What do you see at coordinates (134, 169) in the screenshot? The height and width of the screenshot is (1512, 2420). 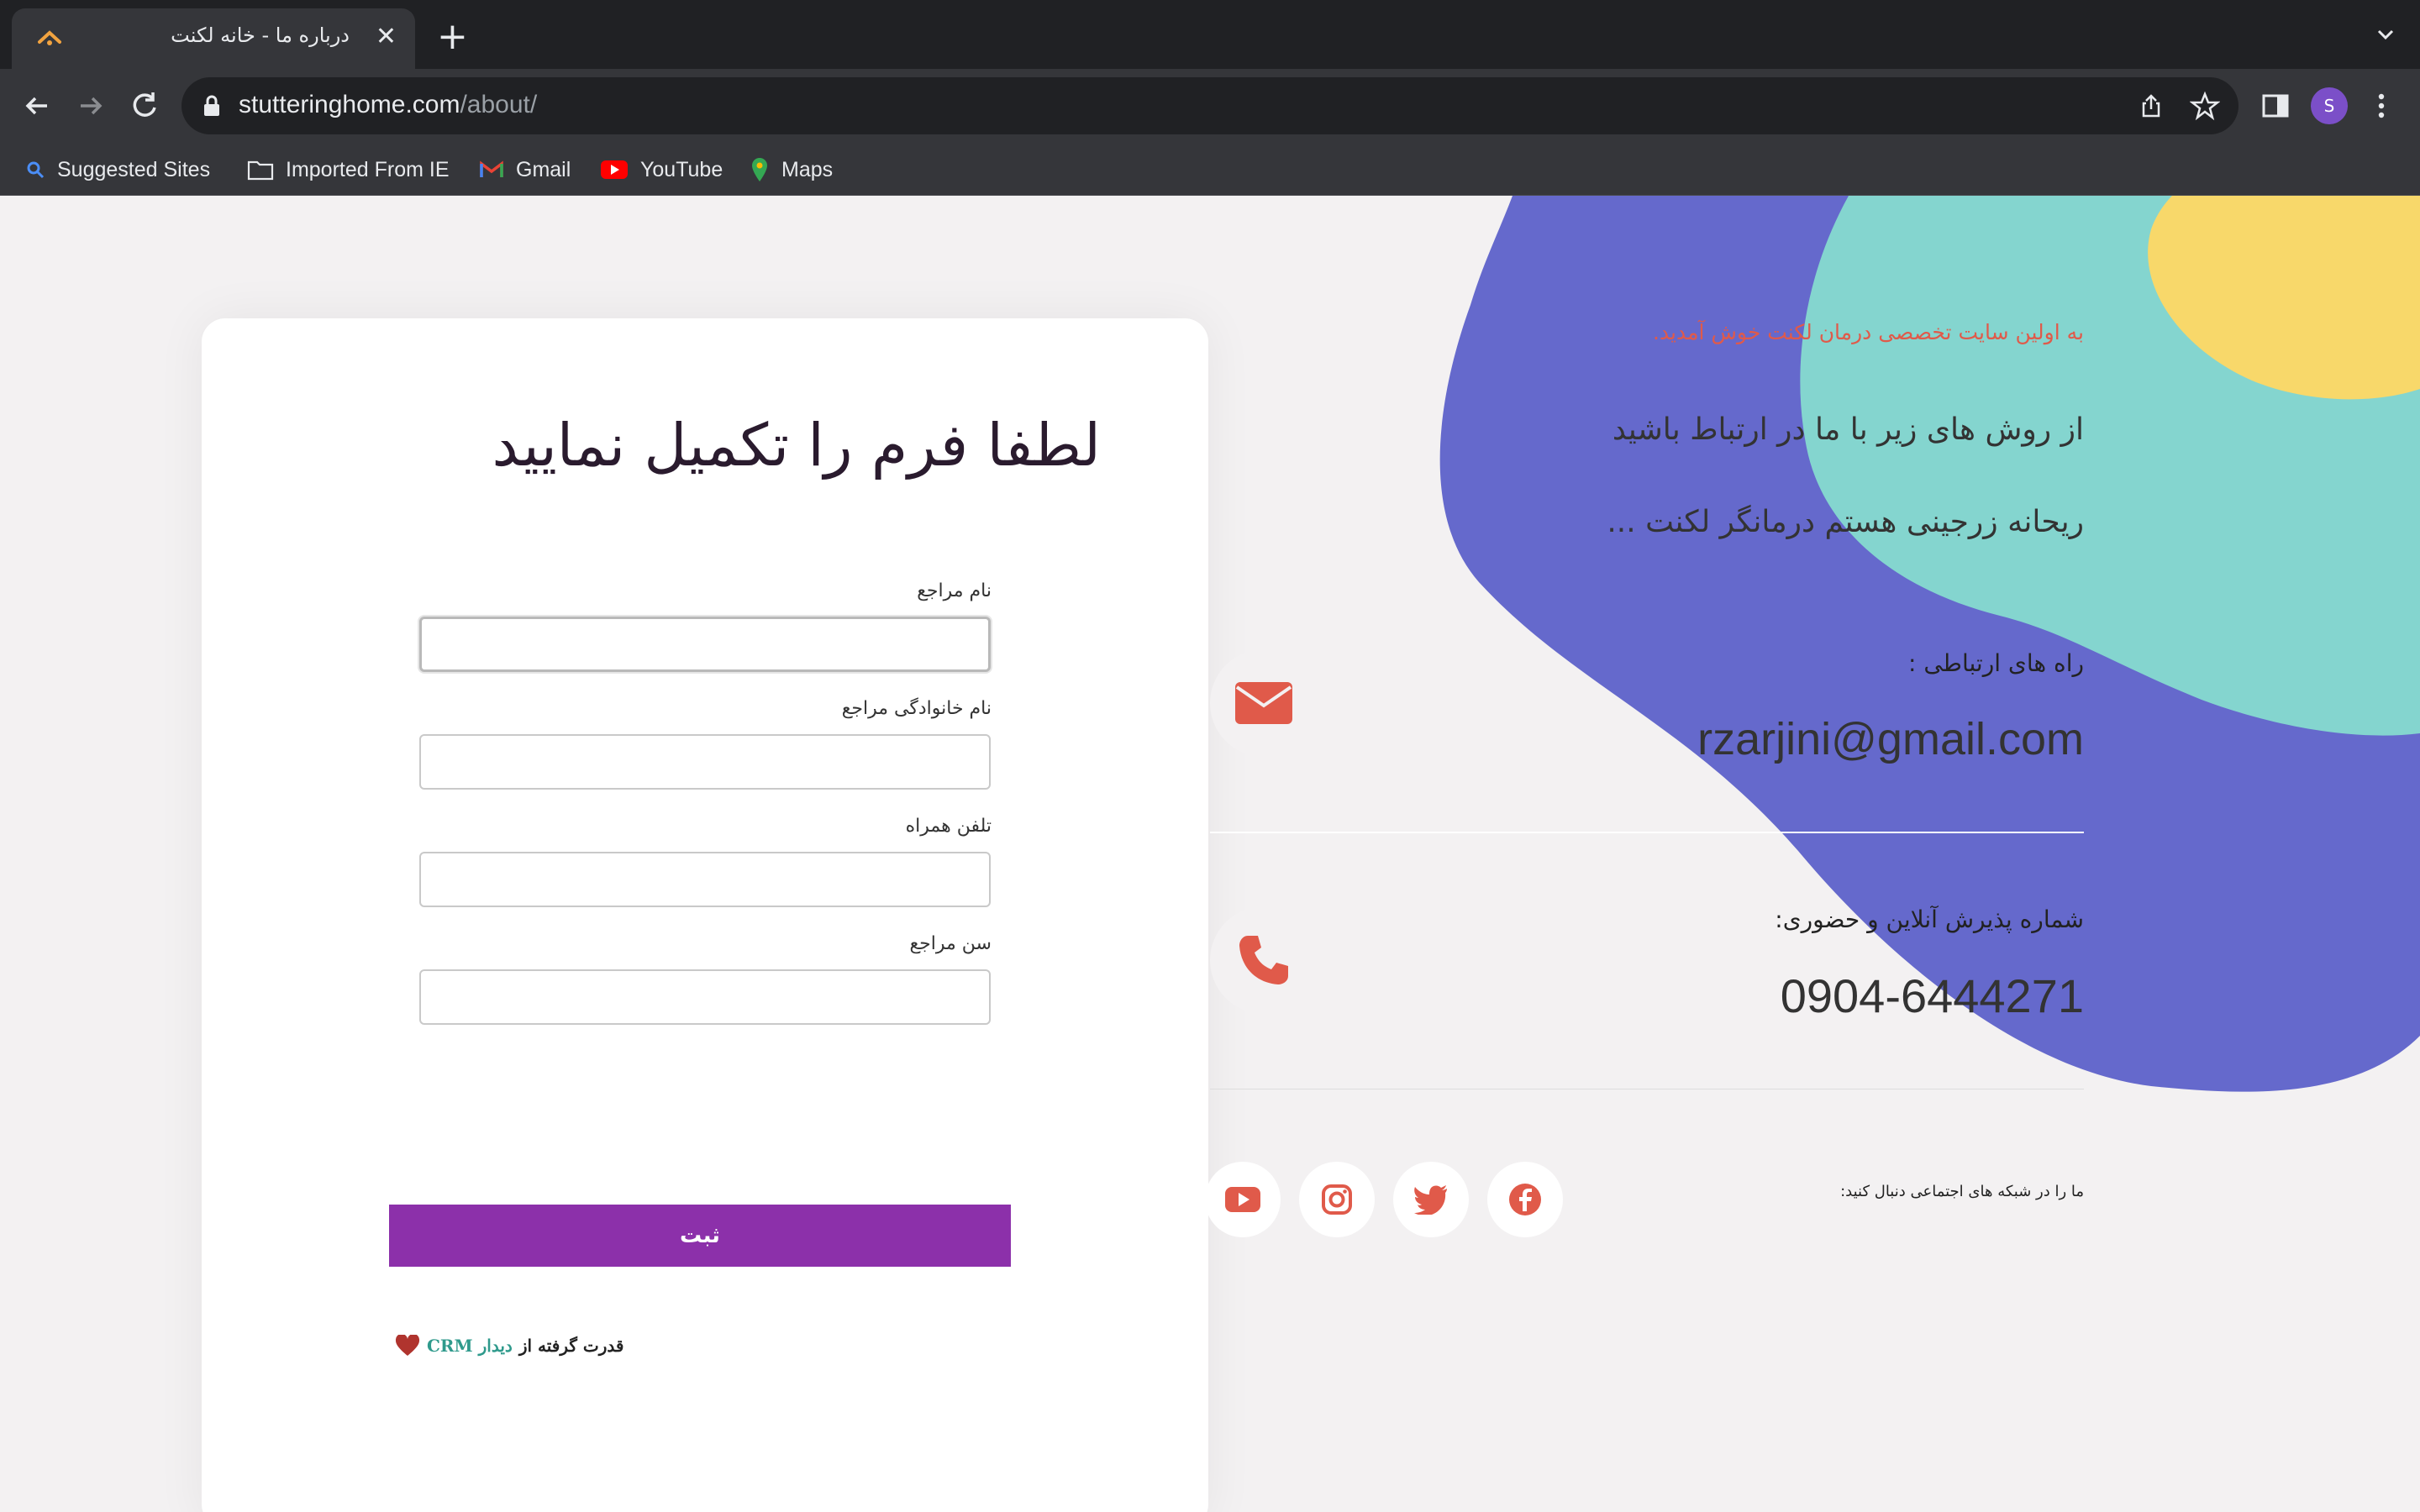 I see `bookmark-label: Suggested Sites` at bounding box center [134, 169].